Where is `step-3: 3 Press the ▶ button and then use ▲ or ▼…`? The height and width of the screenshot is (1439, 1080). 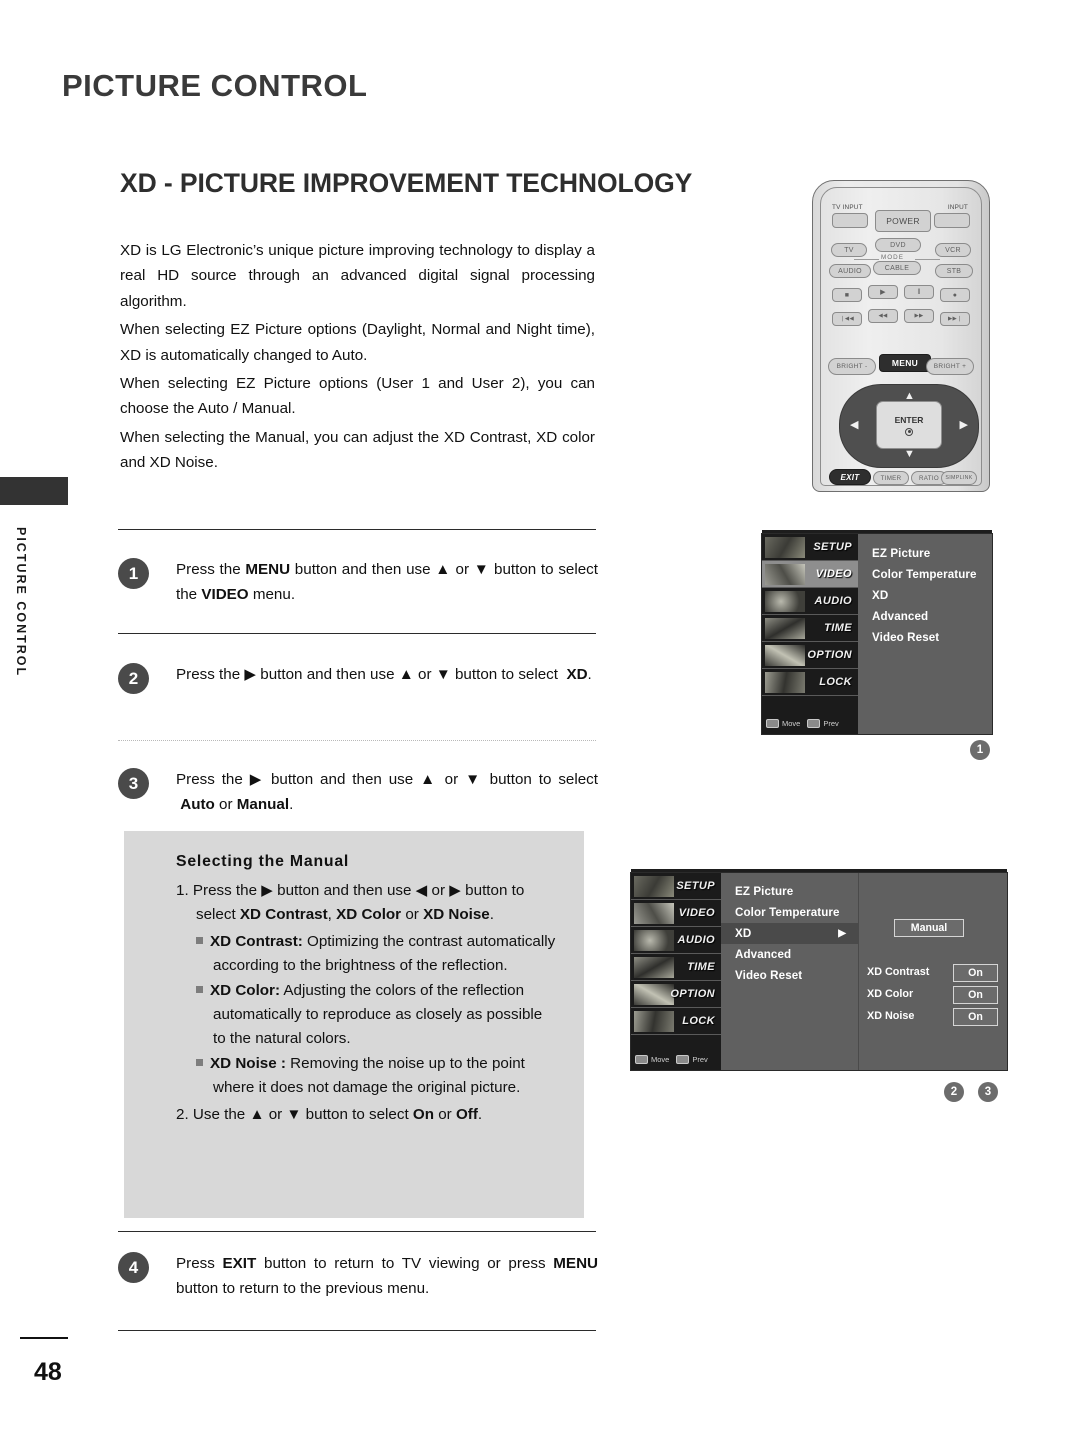
step-3: 3 Press the ▶ button and then use ▲ or ▼… is located at coordinates (358, 792).